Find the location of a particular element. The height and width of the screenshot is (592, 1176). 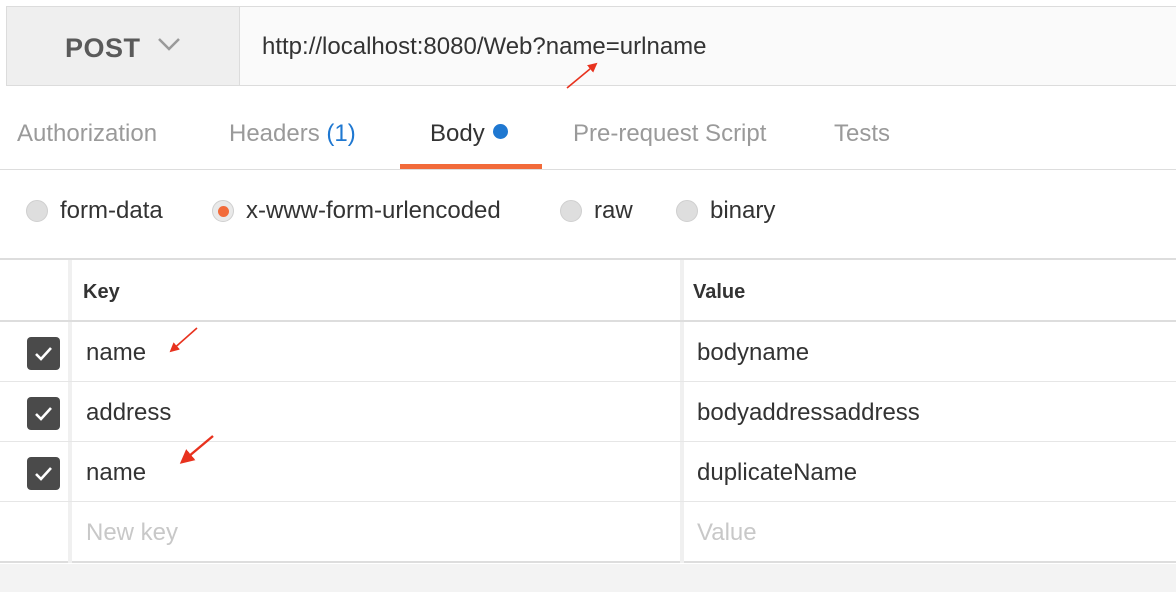

tab-body: Body is located at coordinates (469, 134).